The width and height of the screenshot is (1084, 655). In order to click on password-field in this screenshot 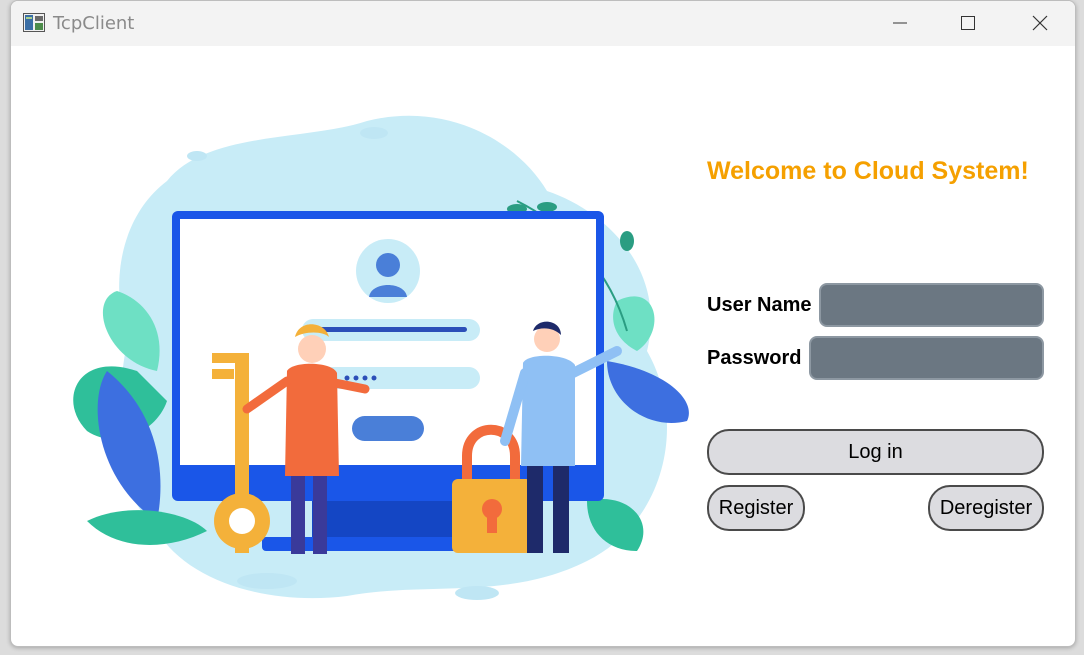, I will do `click(926, 358)`.